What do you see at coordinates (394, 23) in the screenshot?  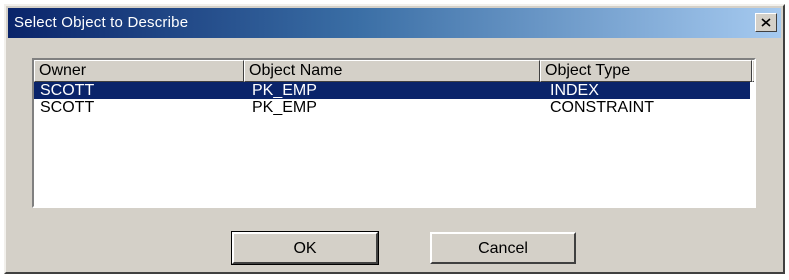 I see `title-bar: Select Object to Describe` at bounding box center [394, 23].